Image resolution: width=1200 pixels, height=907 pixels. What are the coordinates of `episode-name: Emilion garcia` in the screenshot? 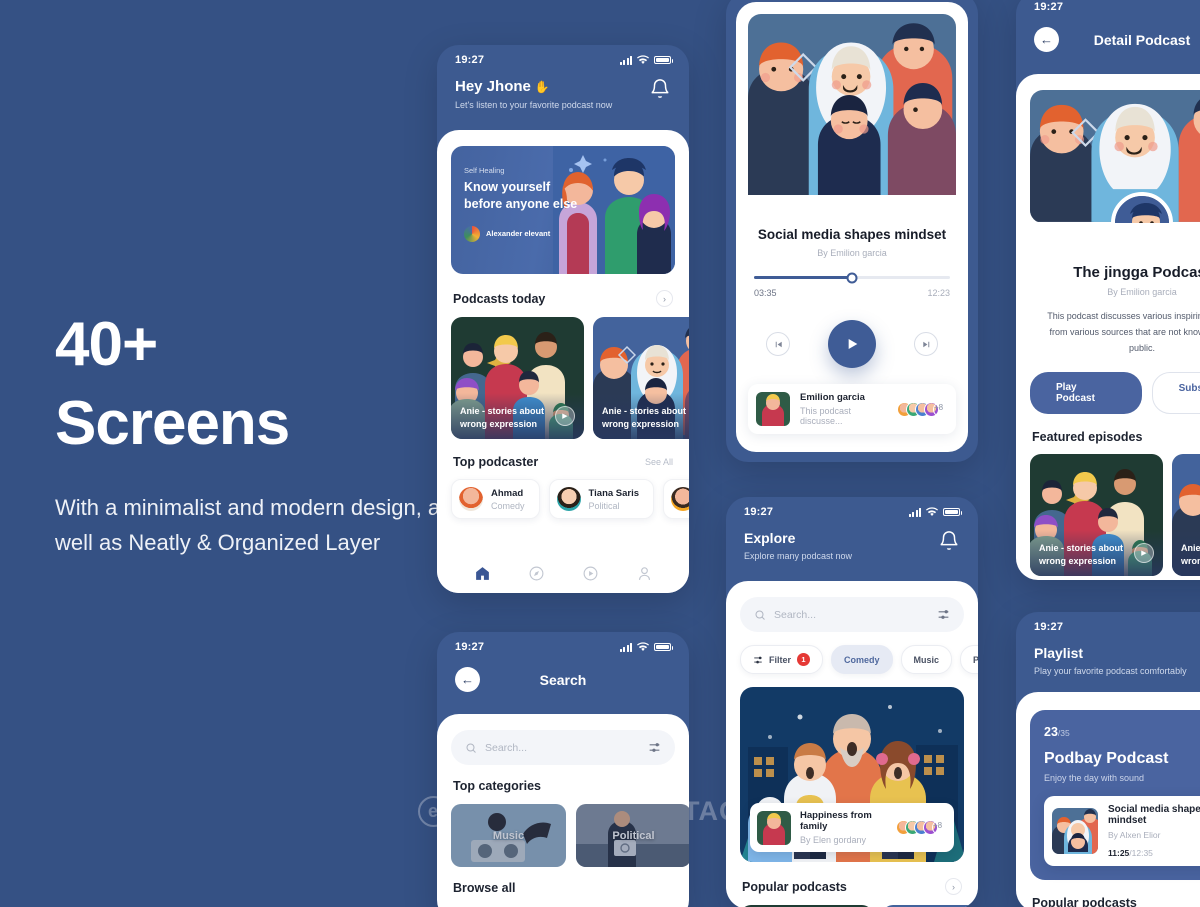 It's located at (832, 397).